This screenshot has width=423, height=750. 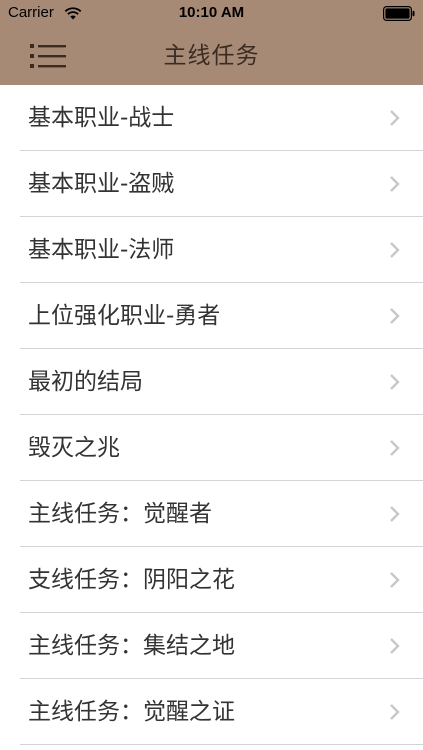 I want to click on list-item-label: 主线任务：觉醒者, so click(x=120, y=514).